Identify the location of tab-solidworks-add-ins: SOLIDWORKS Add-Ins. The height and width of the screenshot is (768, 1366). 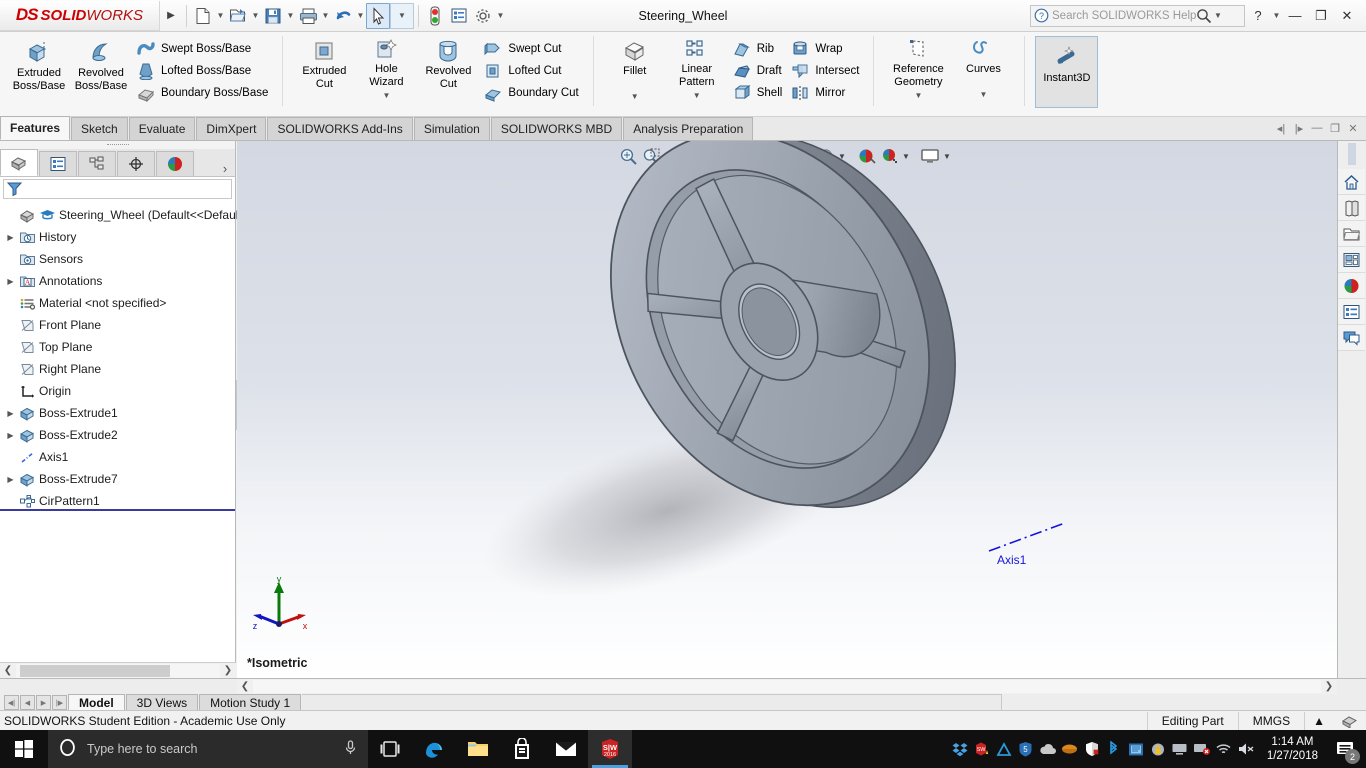
(340, 128).